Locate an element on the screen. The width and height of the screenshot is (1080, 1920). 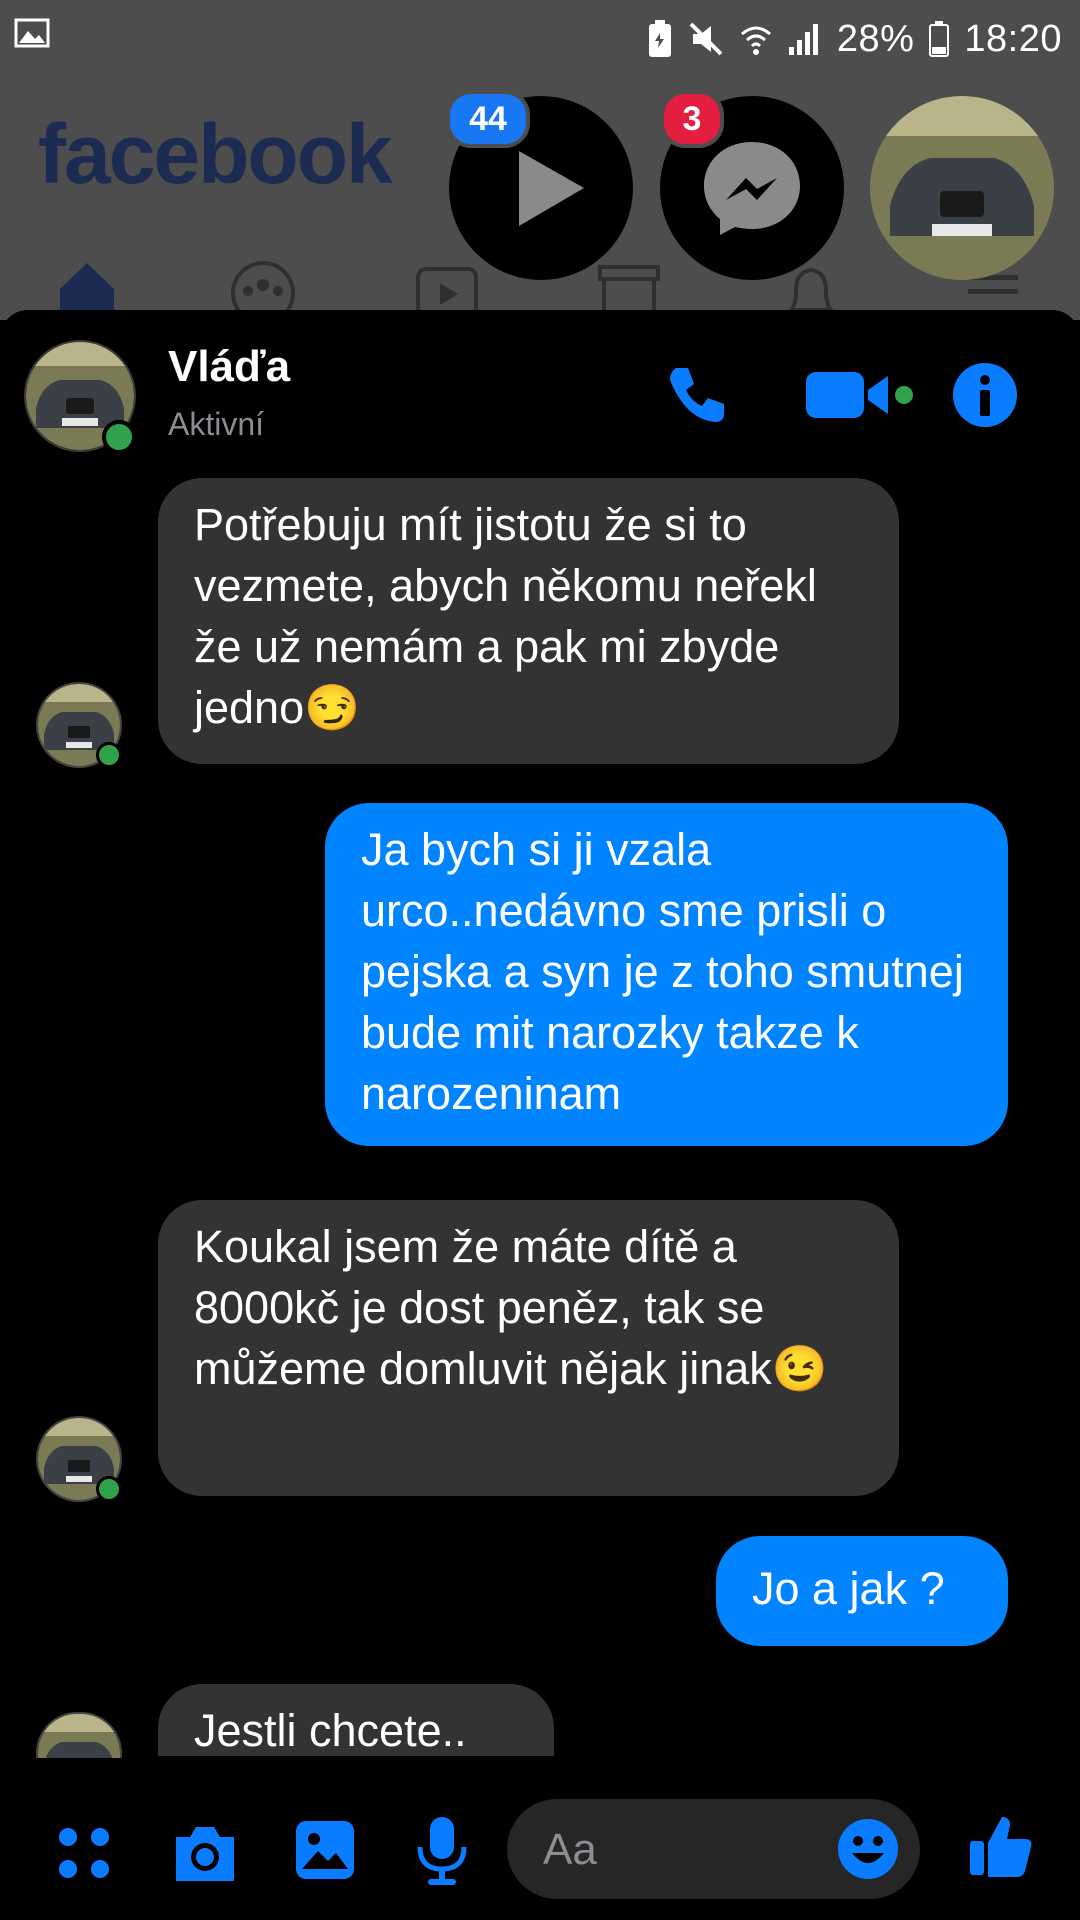
mute-icon is located at coordinates (706, 39).